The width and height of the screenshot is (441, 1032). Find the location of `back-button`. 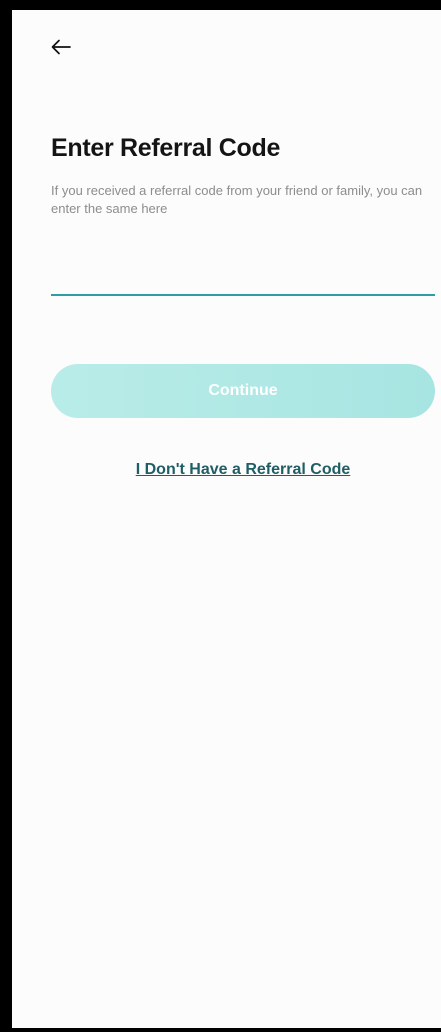

back-button is located at coordinates (61, 47).